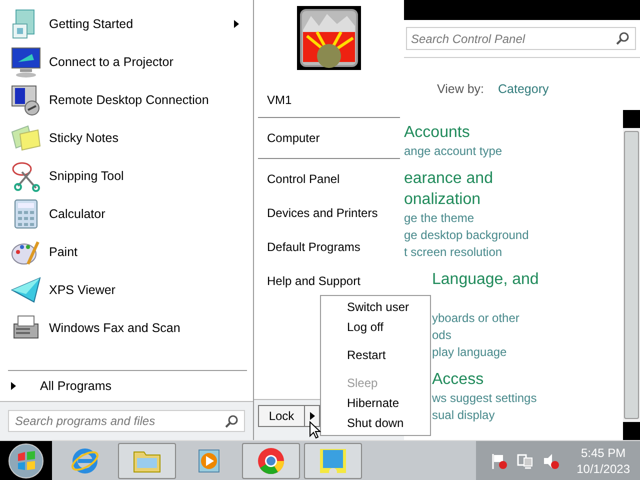 Image resolution: width=640 pixels, height=480 pixels. What do you see at coordinates (281, 416) in the screenshot?
I see `lock-button: Lock` at bounding box center [281, 416].